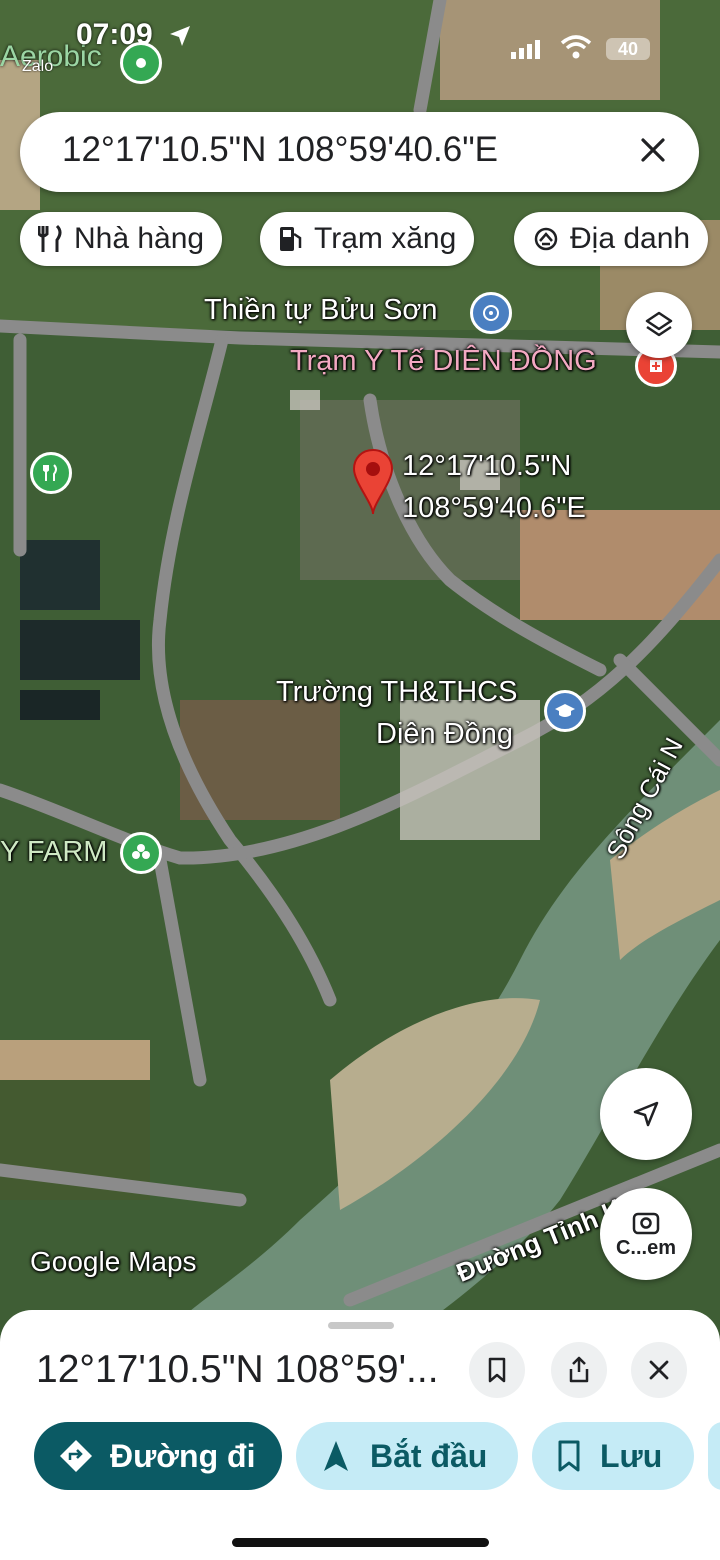 This screenshot has width=720, height=1560. What do you see at coordinates (714, 1456) in the screenshot?
I see `more-actions-chip` at bounding box center [714, 1456].